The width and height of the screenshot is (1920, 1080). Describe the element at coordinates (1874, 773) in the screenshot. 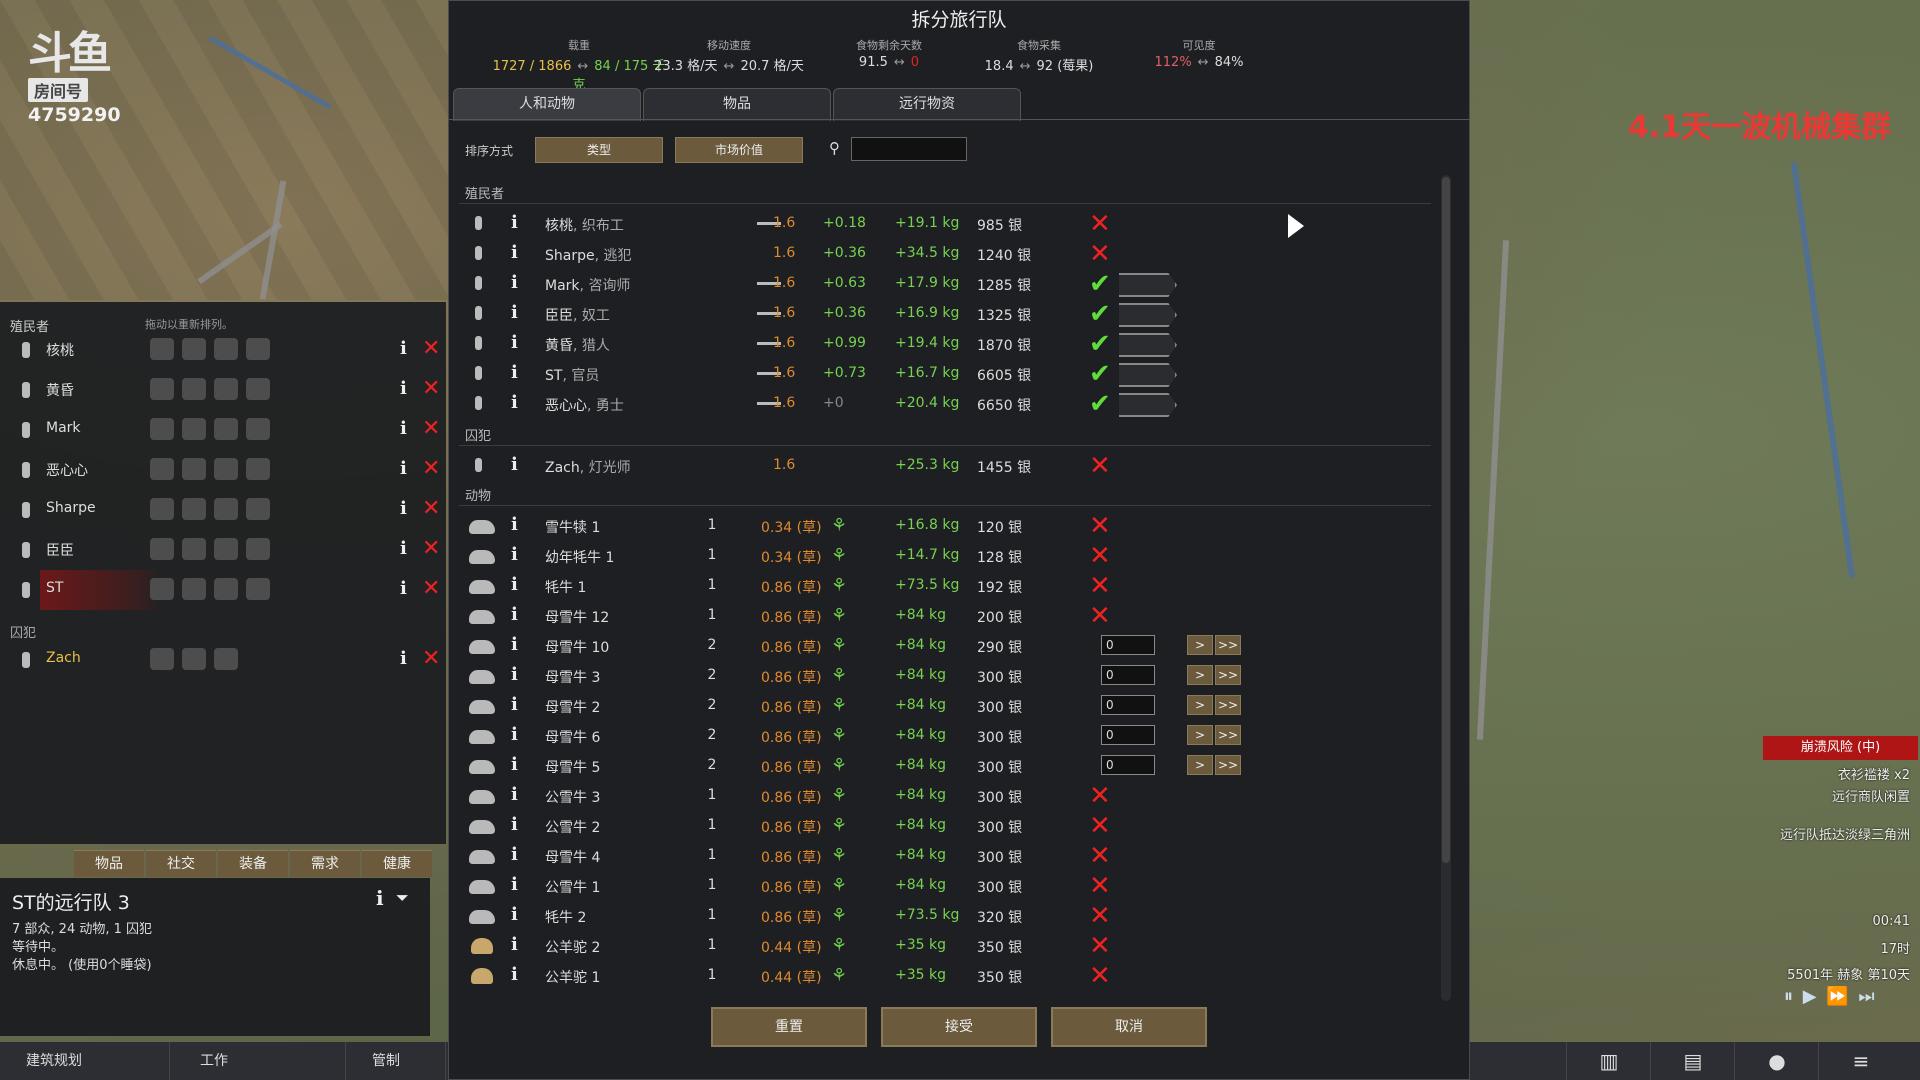

I see `alert-tattered-apparel: 衣衫褴褛 x2` at that location.